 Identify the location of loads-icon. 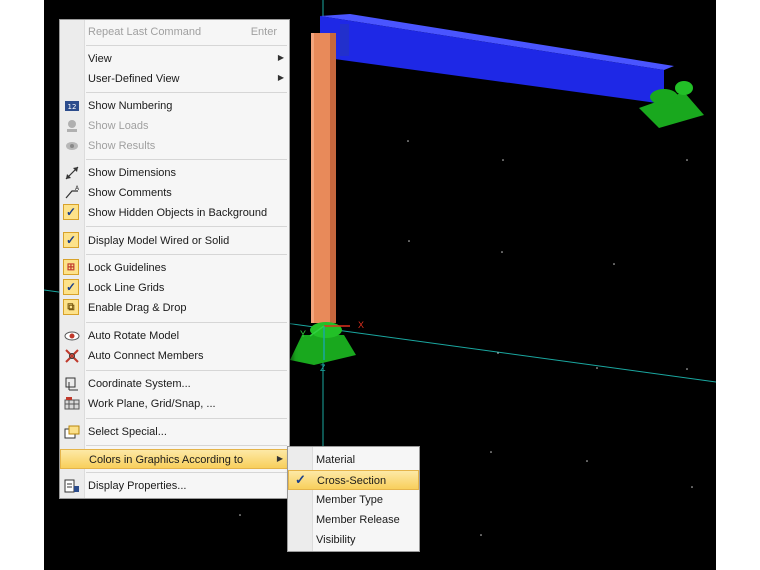
(72, 126).